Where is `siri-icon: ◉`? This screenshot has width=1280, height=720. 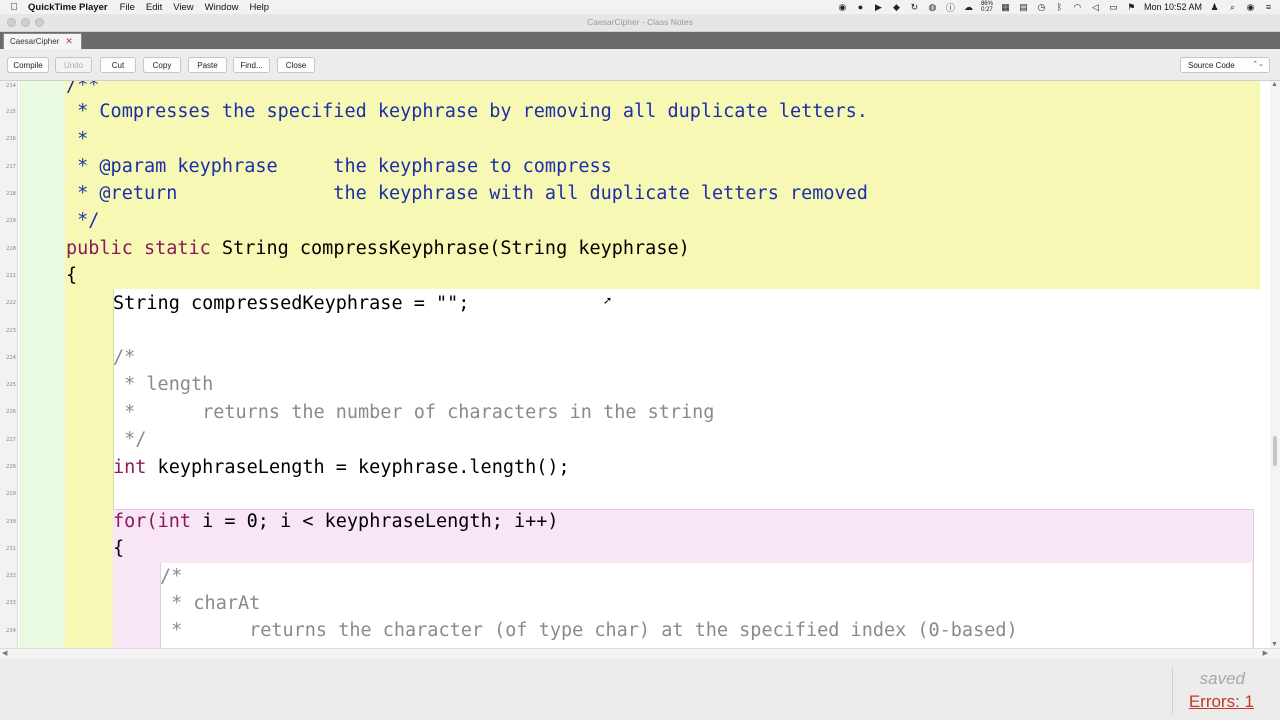
siri-icon: ◉ is located at coordinates (1250, 7).